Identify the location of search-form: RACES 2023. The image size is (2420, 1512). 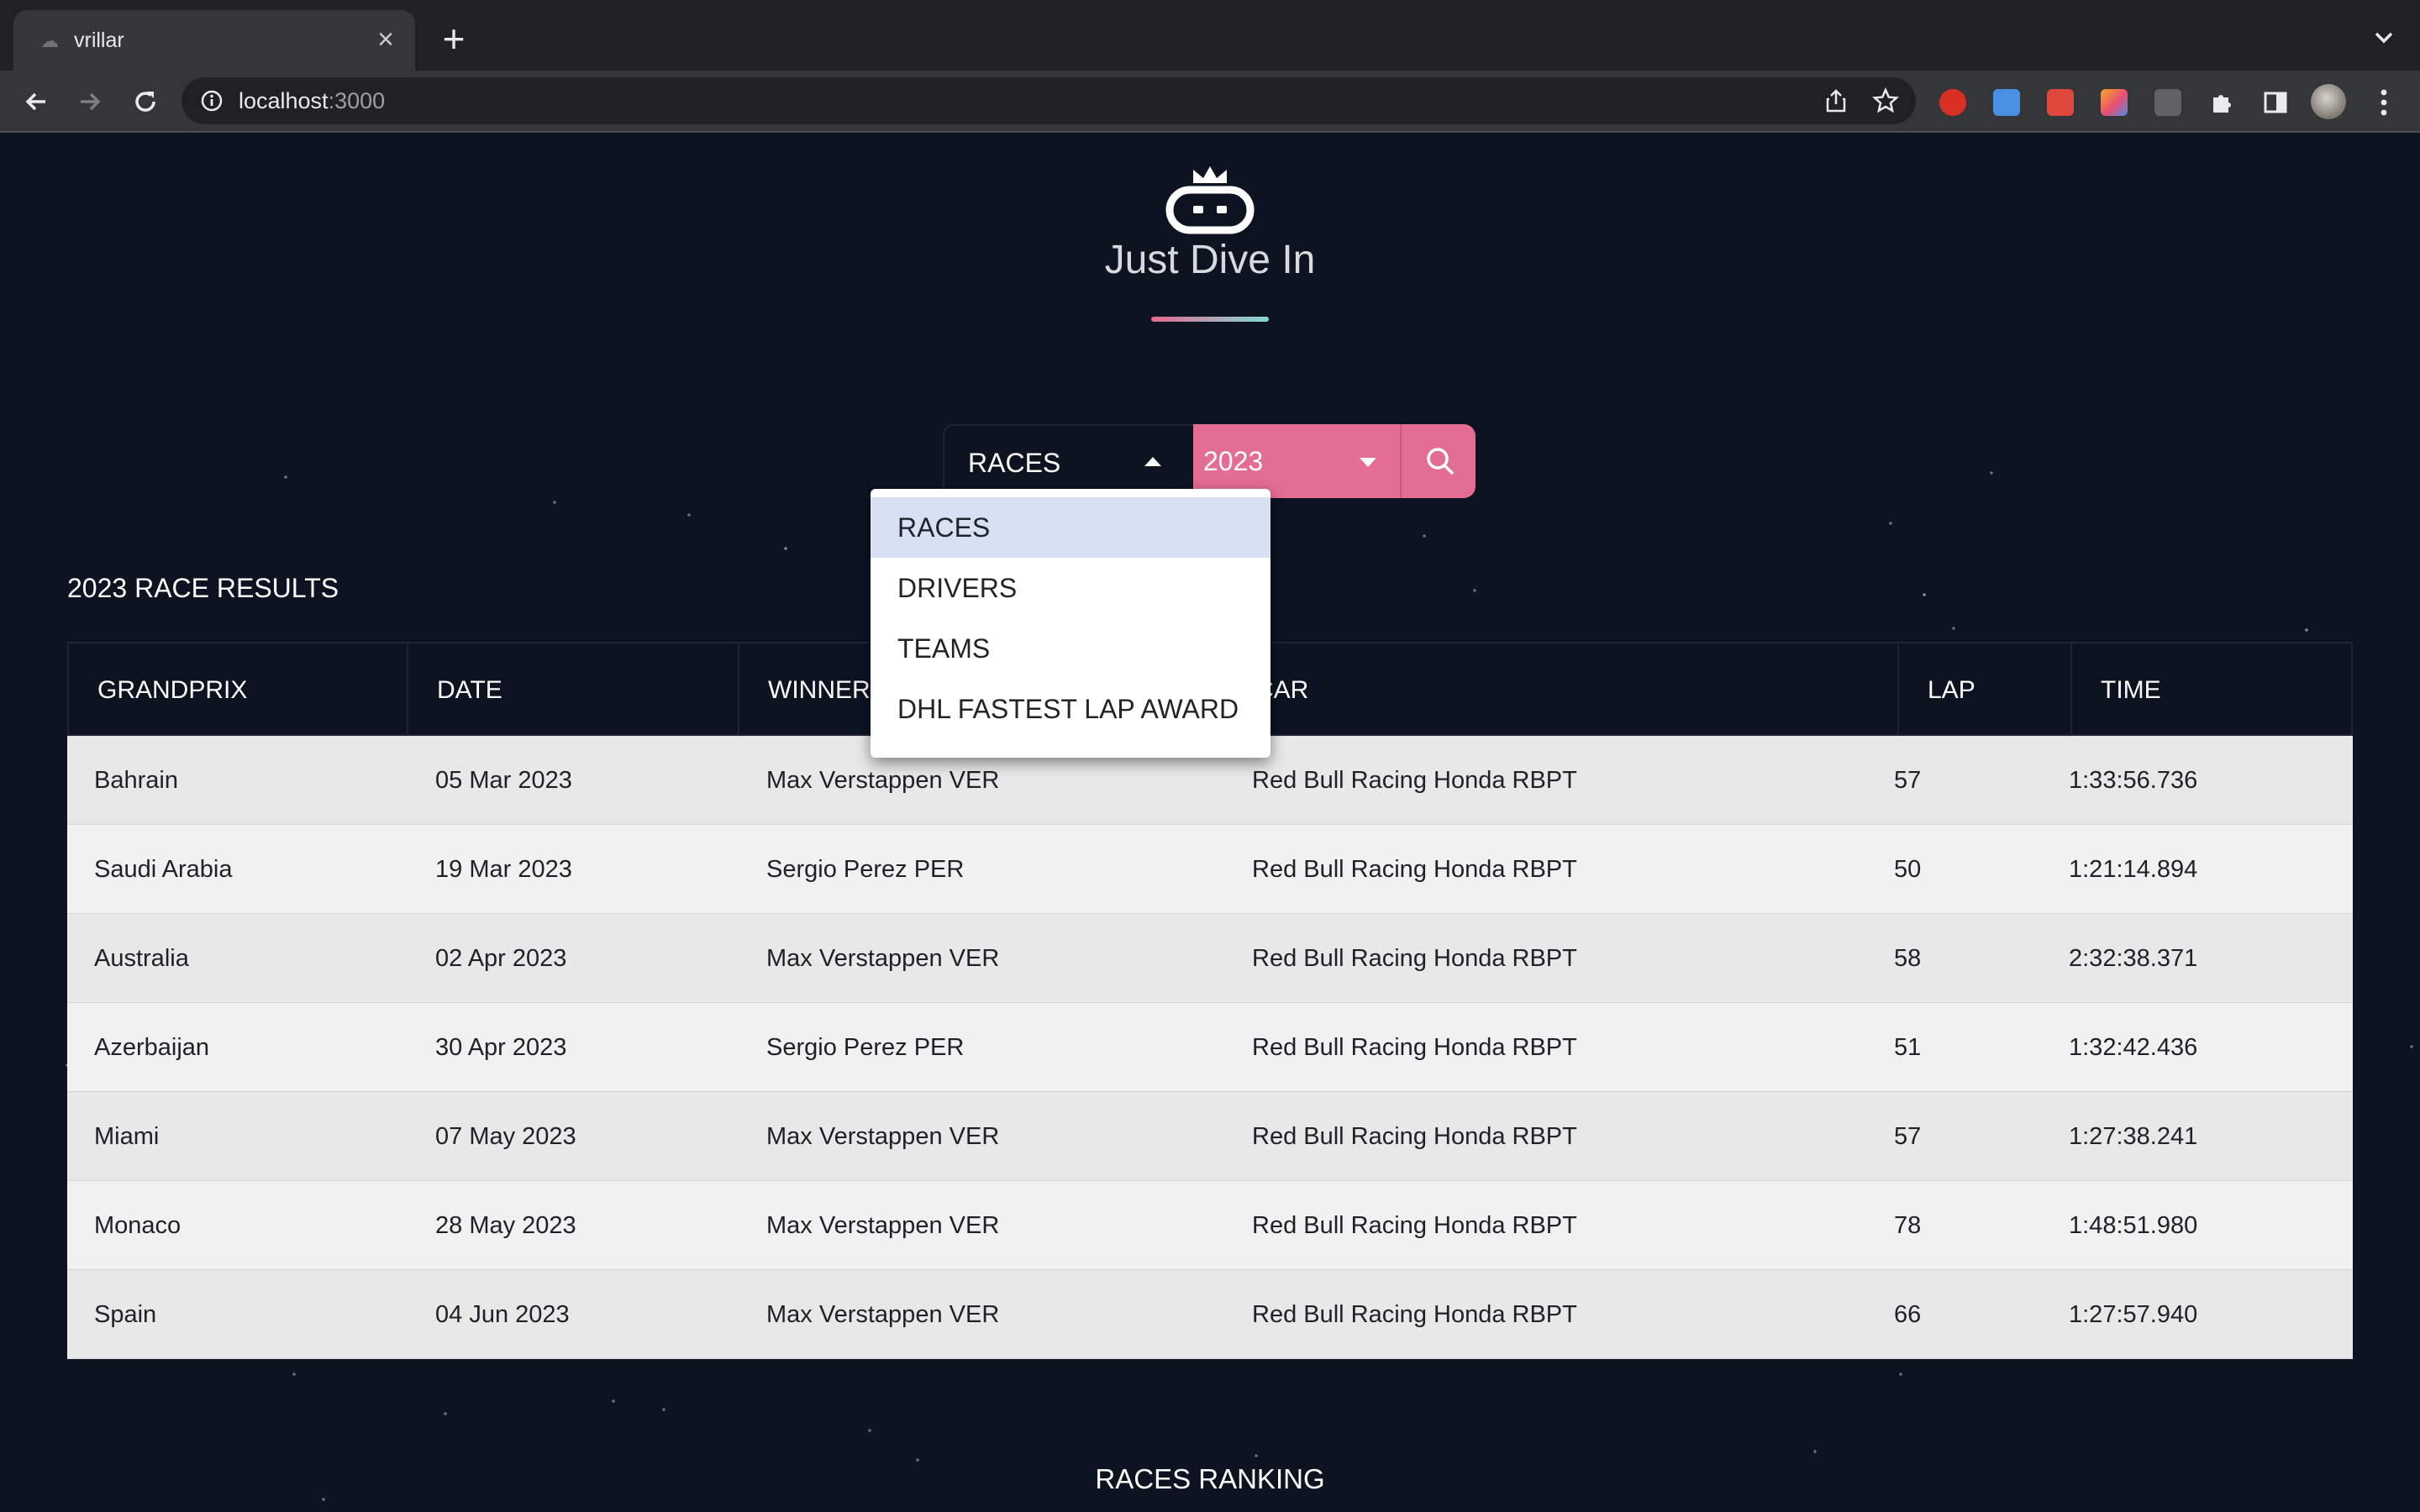
(1209, 461).